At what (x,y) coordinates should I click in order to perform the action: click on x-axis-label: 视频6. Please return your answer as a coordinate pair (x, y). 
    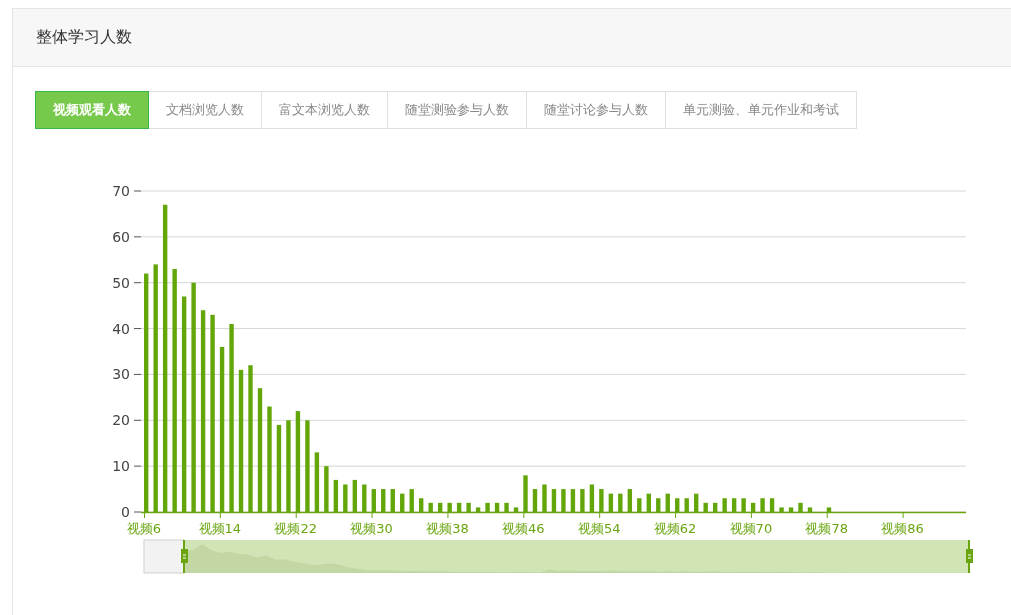
    Looking at the image, I should click on (144, 528).